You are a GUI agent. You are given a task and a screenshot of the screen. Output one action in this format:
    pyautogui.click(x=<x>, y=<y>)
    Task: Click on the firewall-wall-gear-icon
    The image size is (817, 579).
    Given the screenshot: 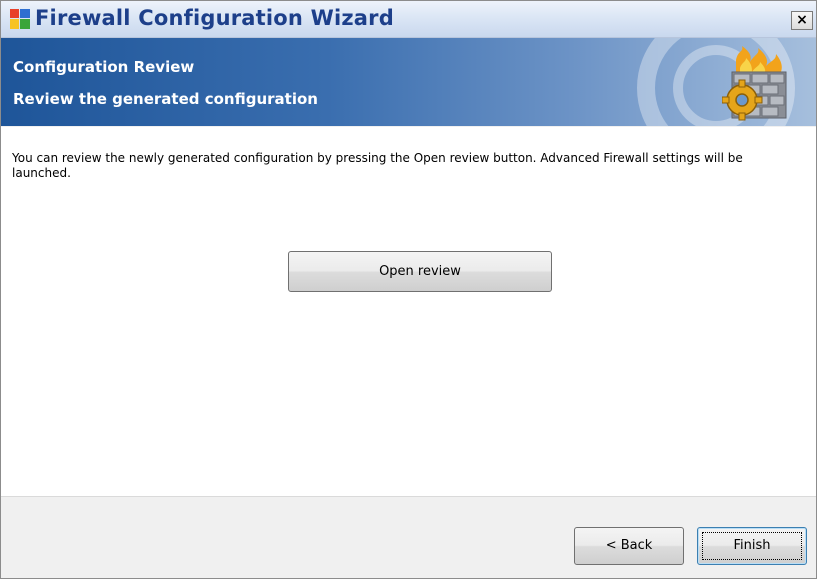 What is the action you would take?
    pyautogui.click(x=754, y=83)
    